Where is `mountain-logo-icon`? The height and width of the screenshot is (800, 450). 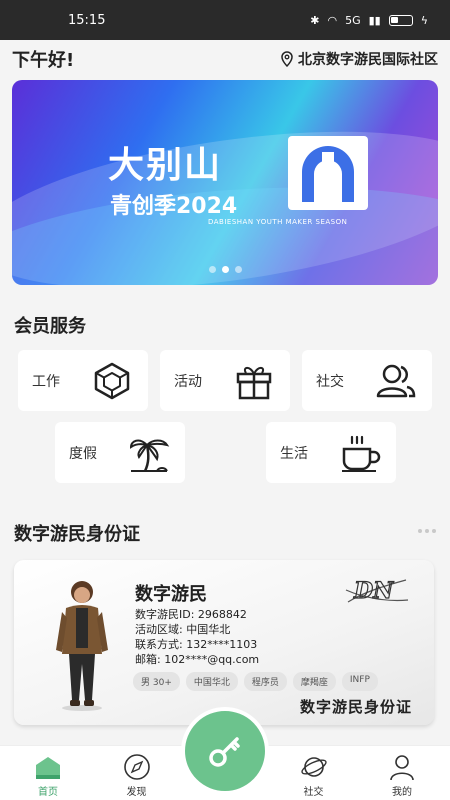 mountain-logo-icon is located at coordinates (328, 173).